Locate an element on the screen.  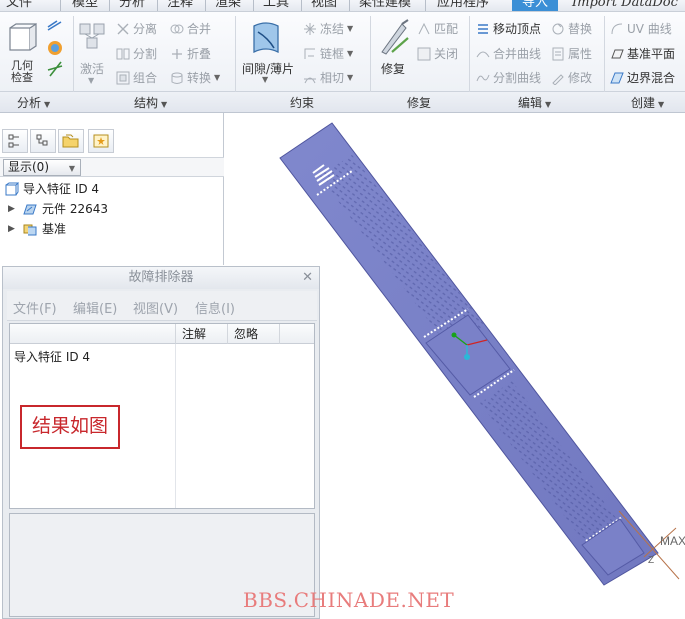
troubleshooter-table: 注解 忽略 导入特征 ID 4 结果如图 is located at coordinates (162, 416).